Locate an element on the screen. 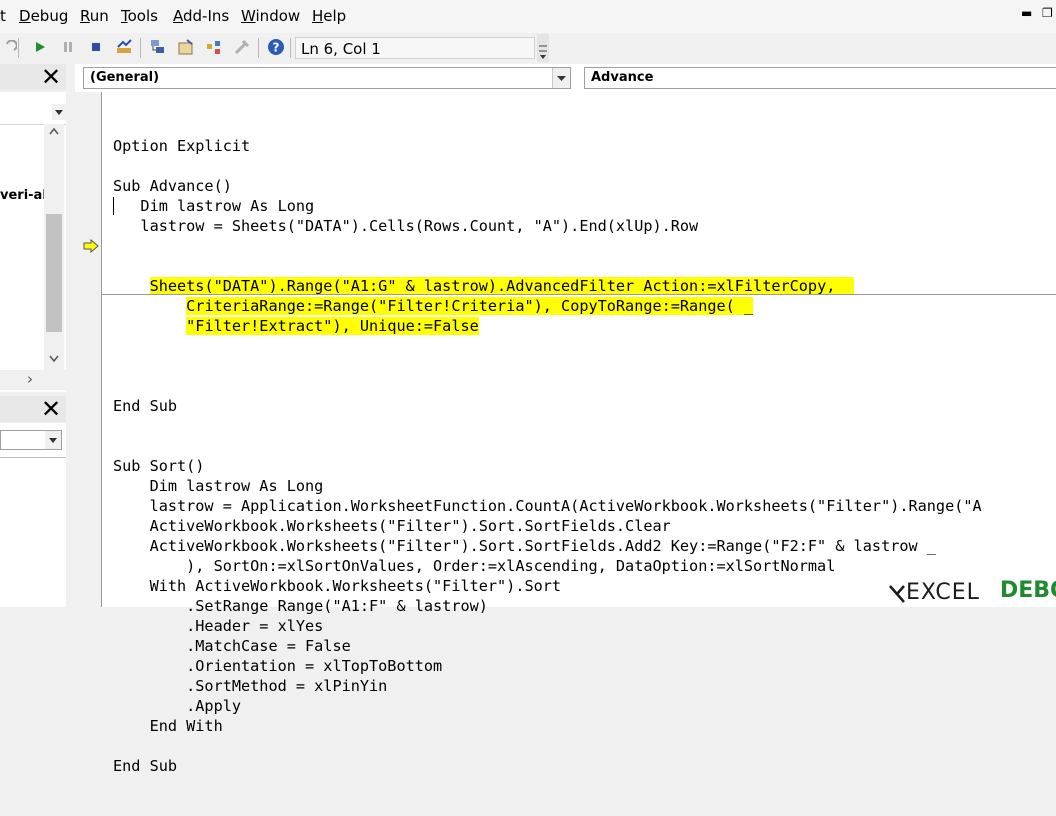 This screenshot has width=1056, height=816. code-line: "Filter!Extract"), Unique:=False is located at coordinates (547, 326).